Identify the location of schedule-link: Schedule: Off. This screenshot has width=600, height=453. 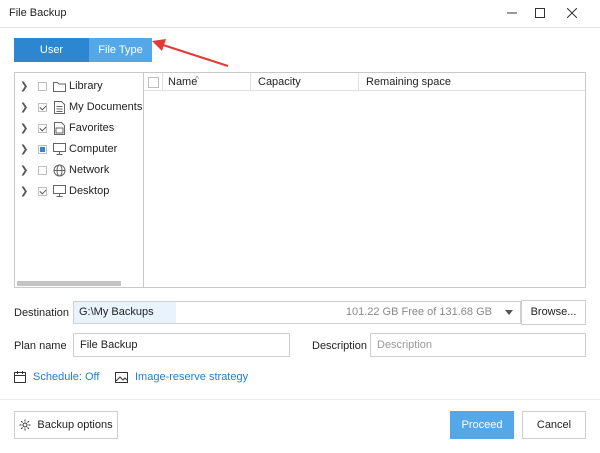
(56, 377).